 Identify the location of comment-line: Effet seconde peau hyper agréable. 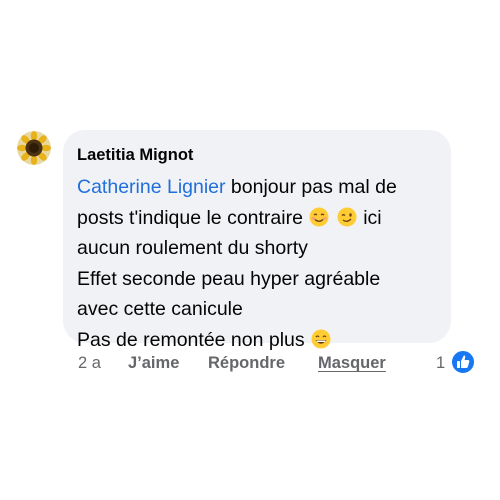
(229, 278).